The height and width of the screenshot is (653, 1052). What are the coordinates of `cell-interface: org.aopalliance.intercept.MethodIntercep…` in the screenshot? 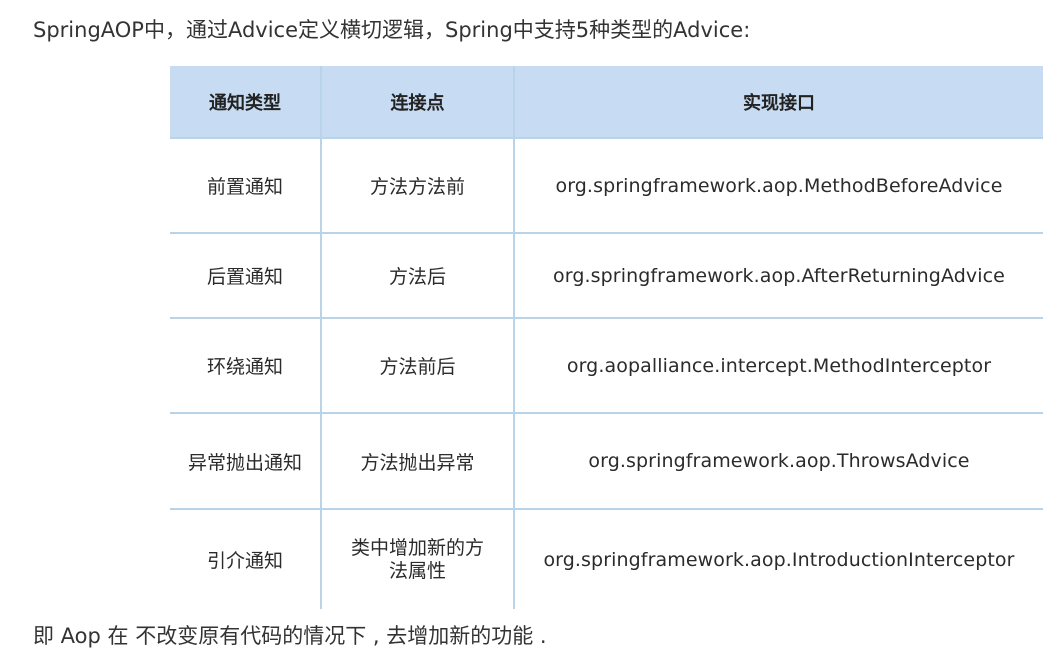 It's located at (778, 365).